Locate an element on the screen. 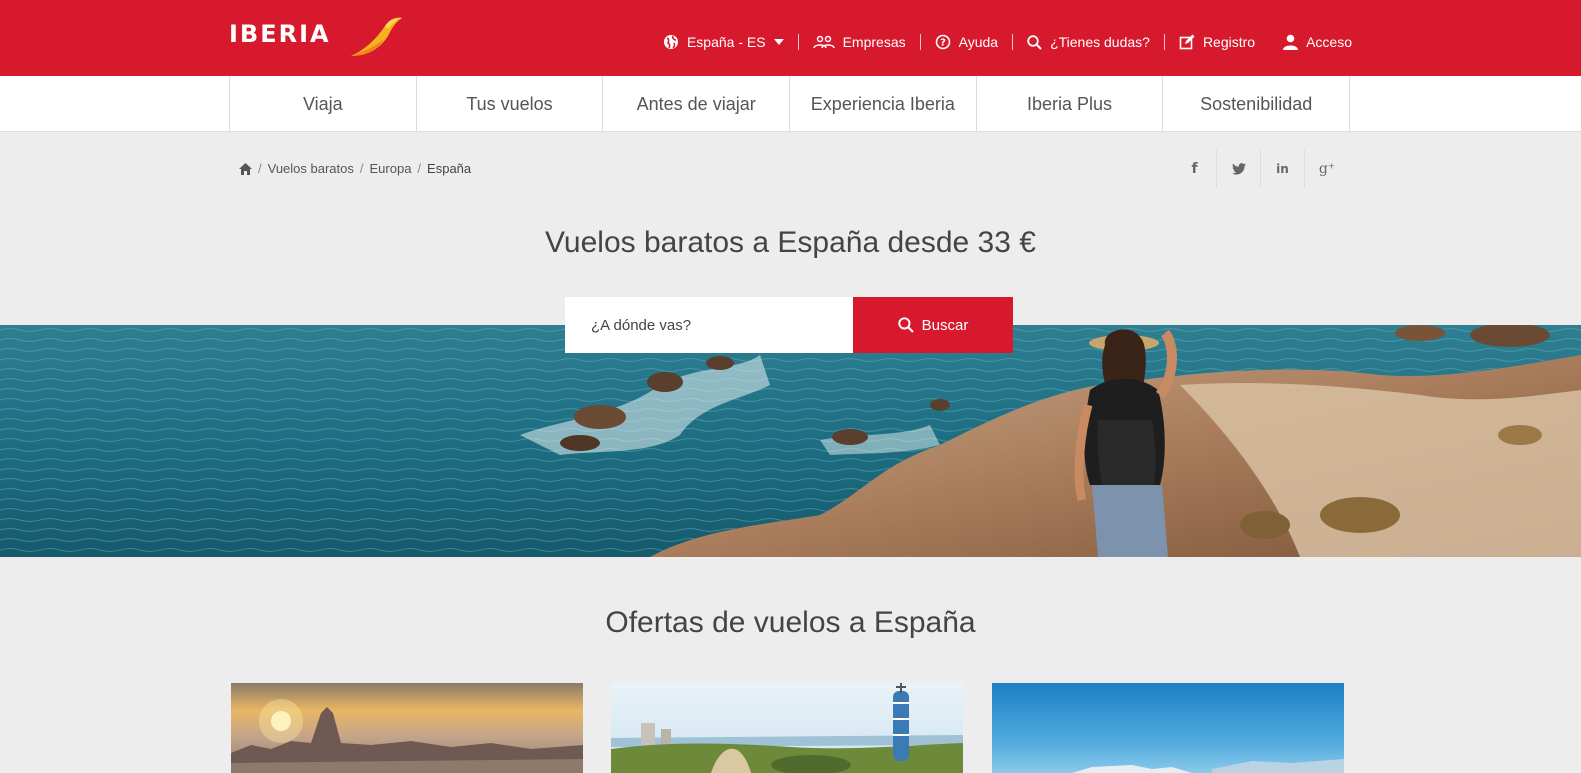  login-link: Acceso is located at coordinates (1310, 42).